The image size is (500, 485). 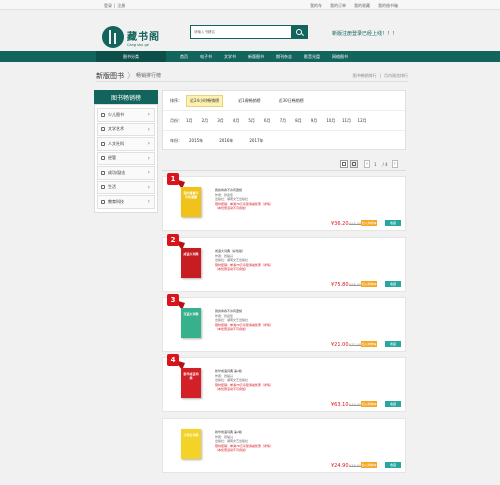 What do you see at coordinates (126, 115) in the screenshot?
I see `sidebar-item-children: 少儿图书 ›` at bounding box center [126, 115].